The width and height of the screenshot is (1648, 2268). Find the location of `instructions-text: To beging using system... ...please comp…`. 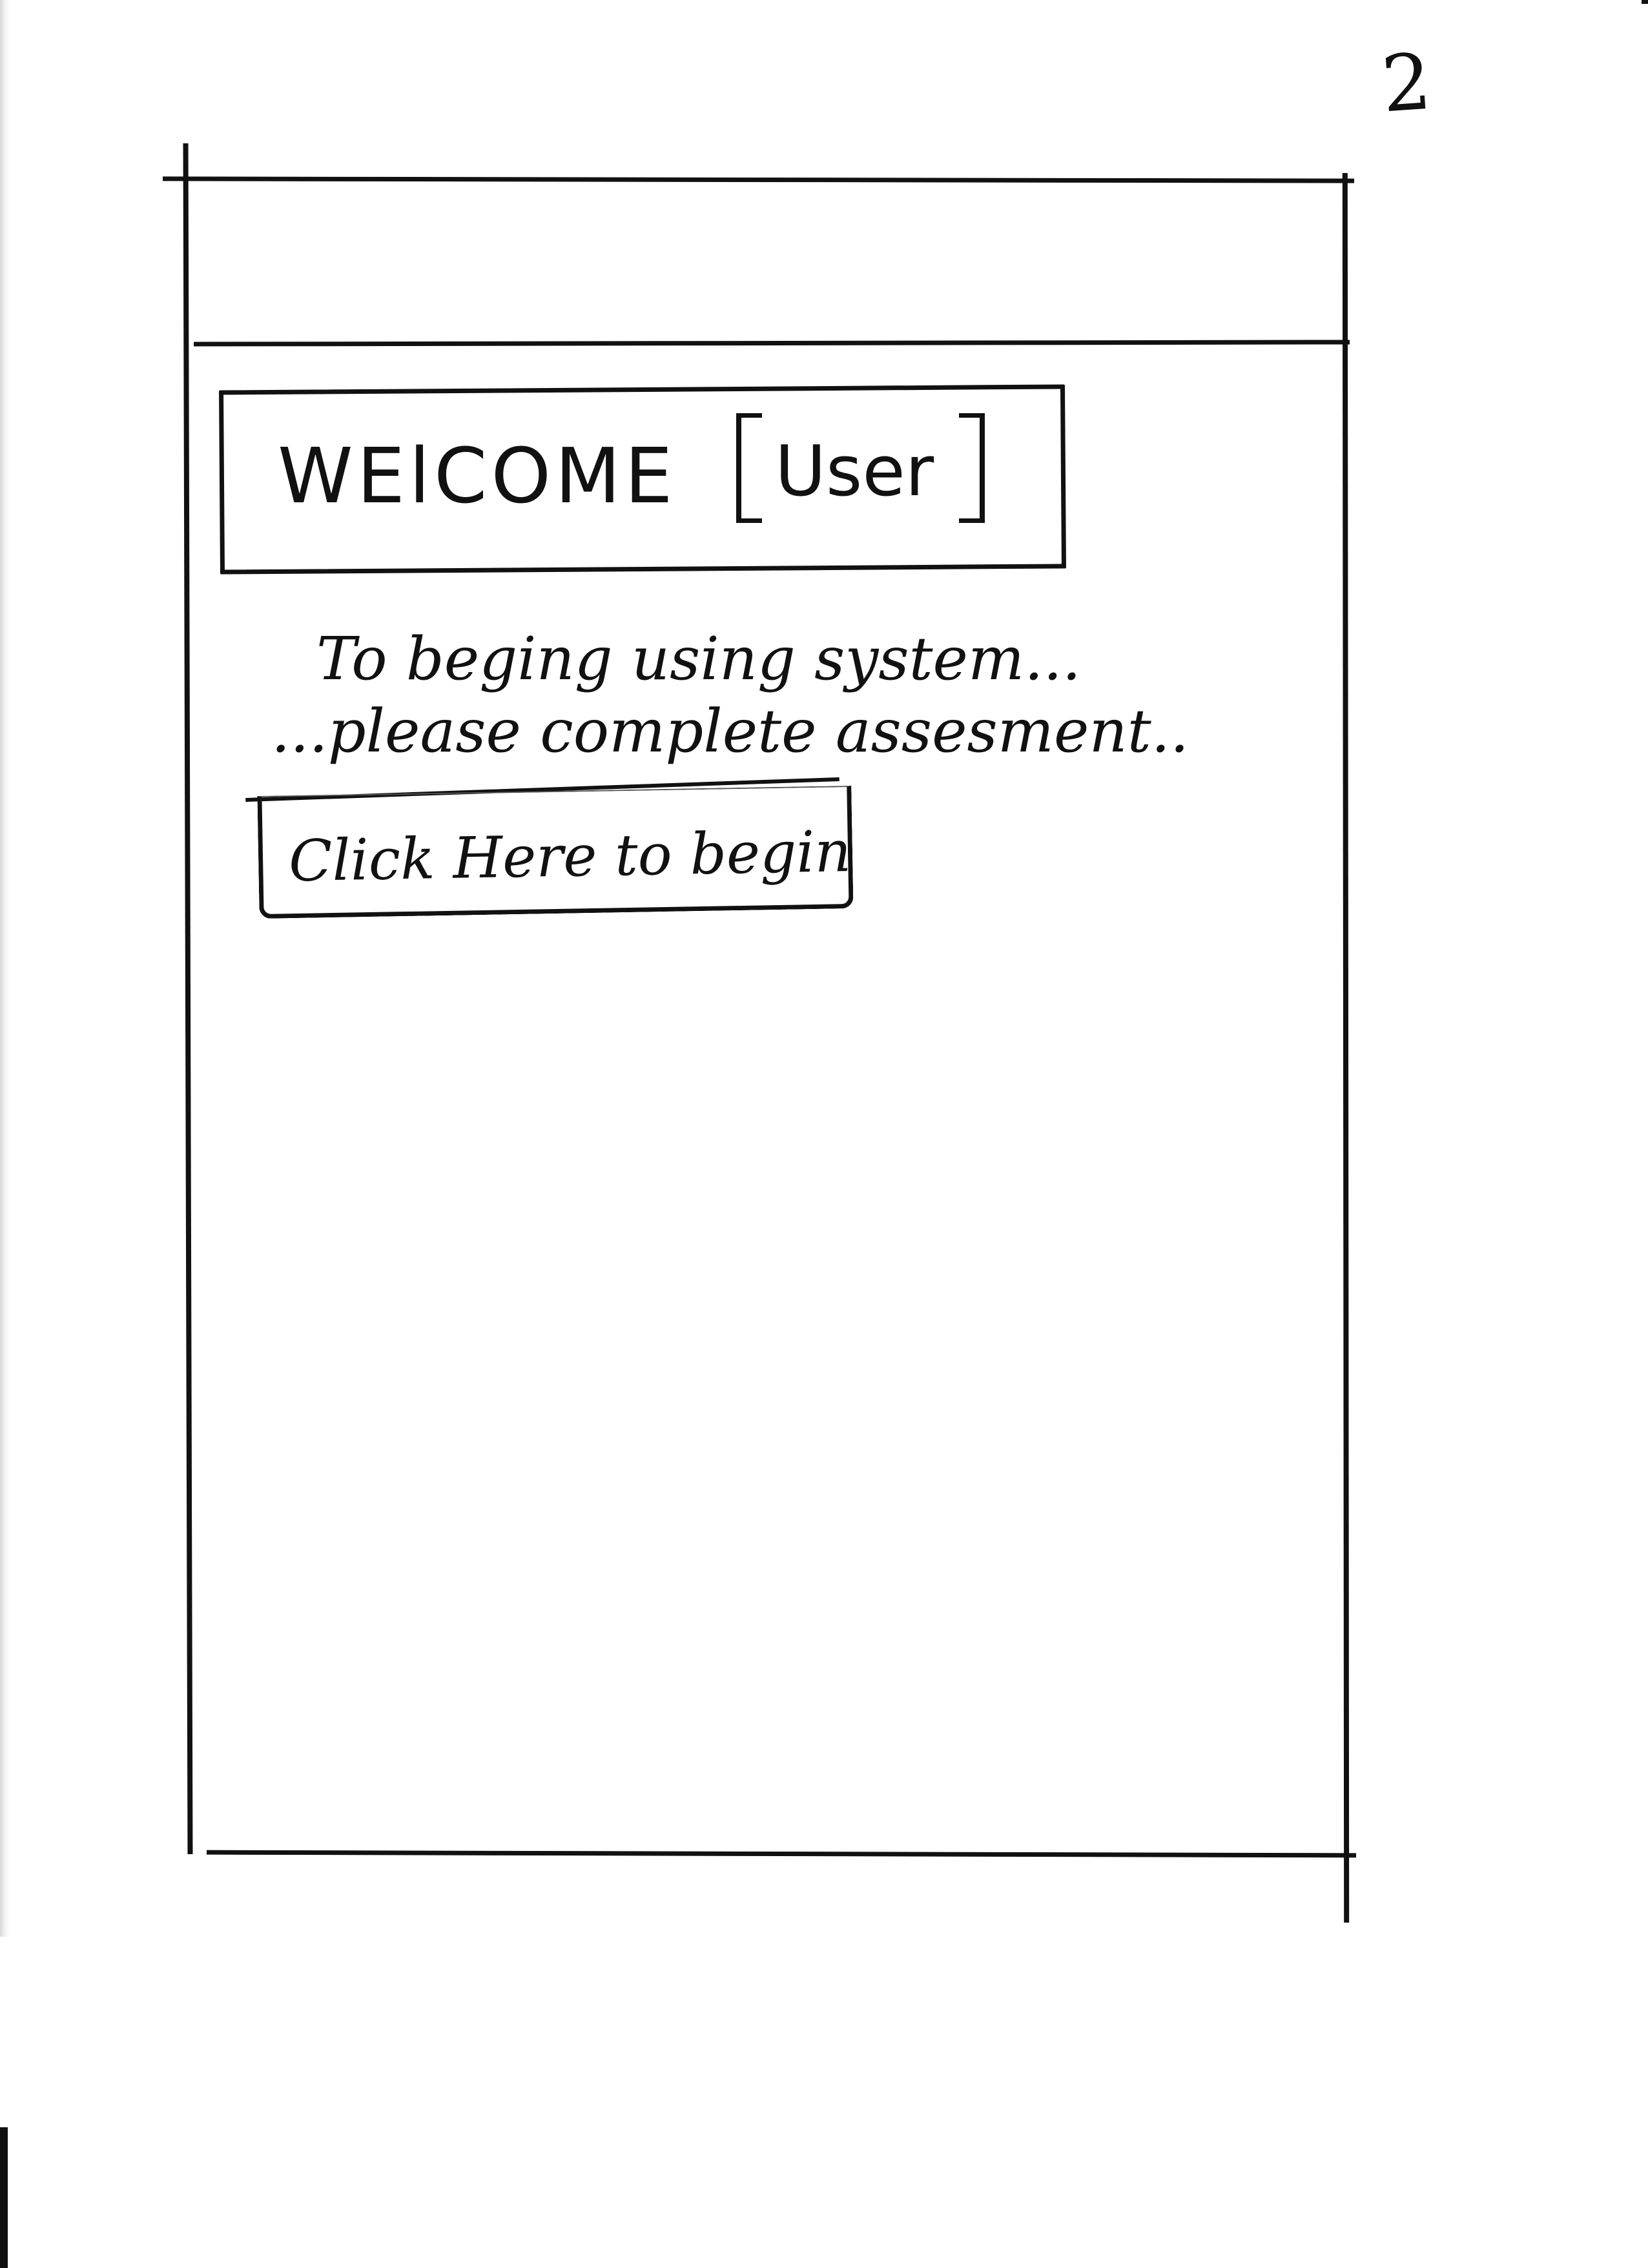

instructions-text: To beging using system... ...please comp… is located at coordinates (730, 695).